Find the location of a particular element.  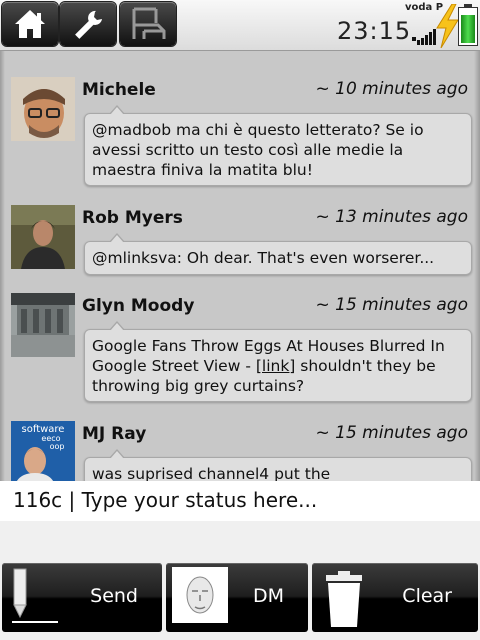

signal-dot is located at coordinates (414, 39).